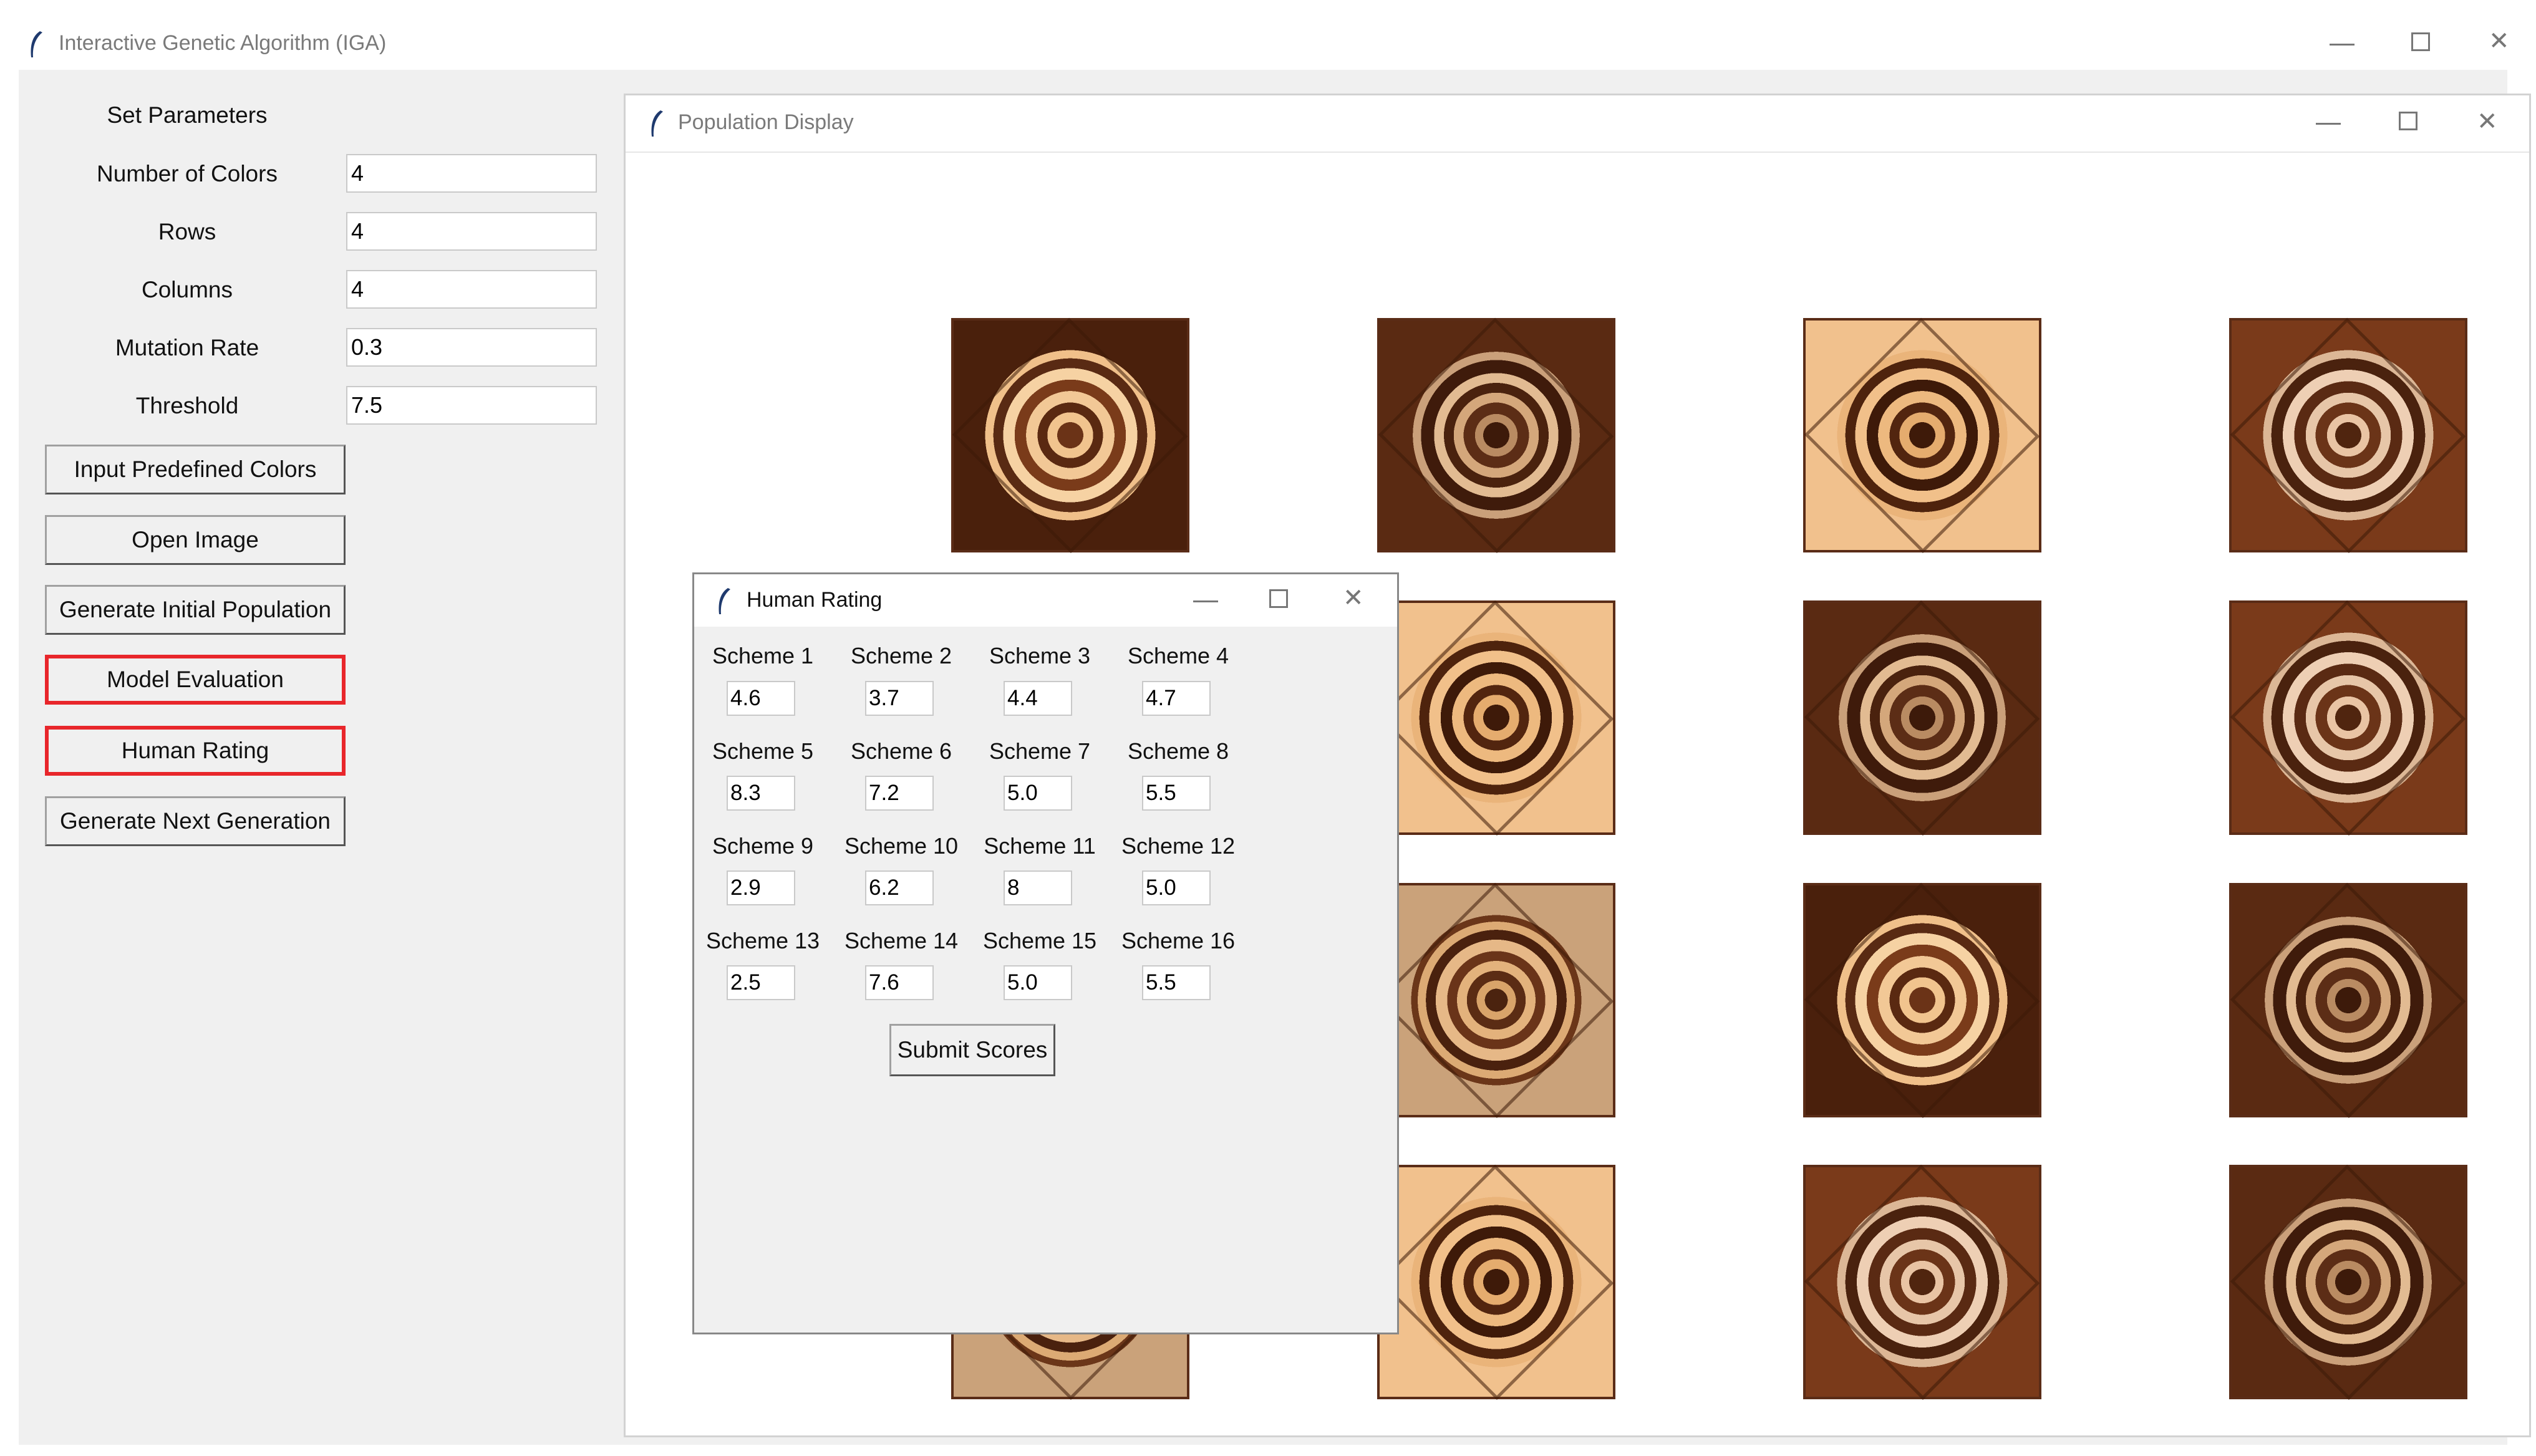 The image size is (2536, 1456). Describe the element at coordinates (187, 115) in the screenshot. I see `params-heading: Set Parameters` at that location.